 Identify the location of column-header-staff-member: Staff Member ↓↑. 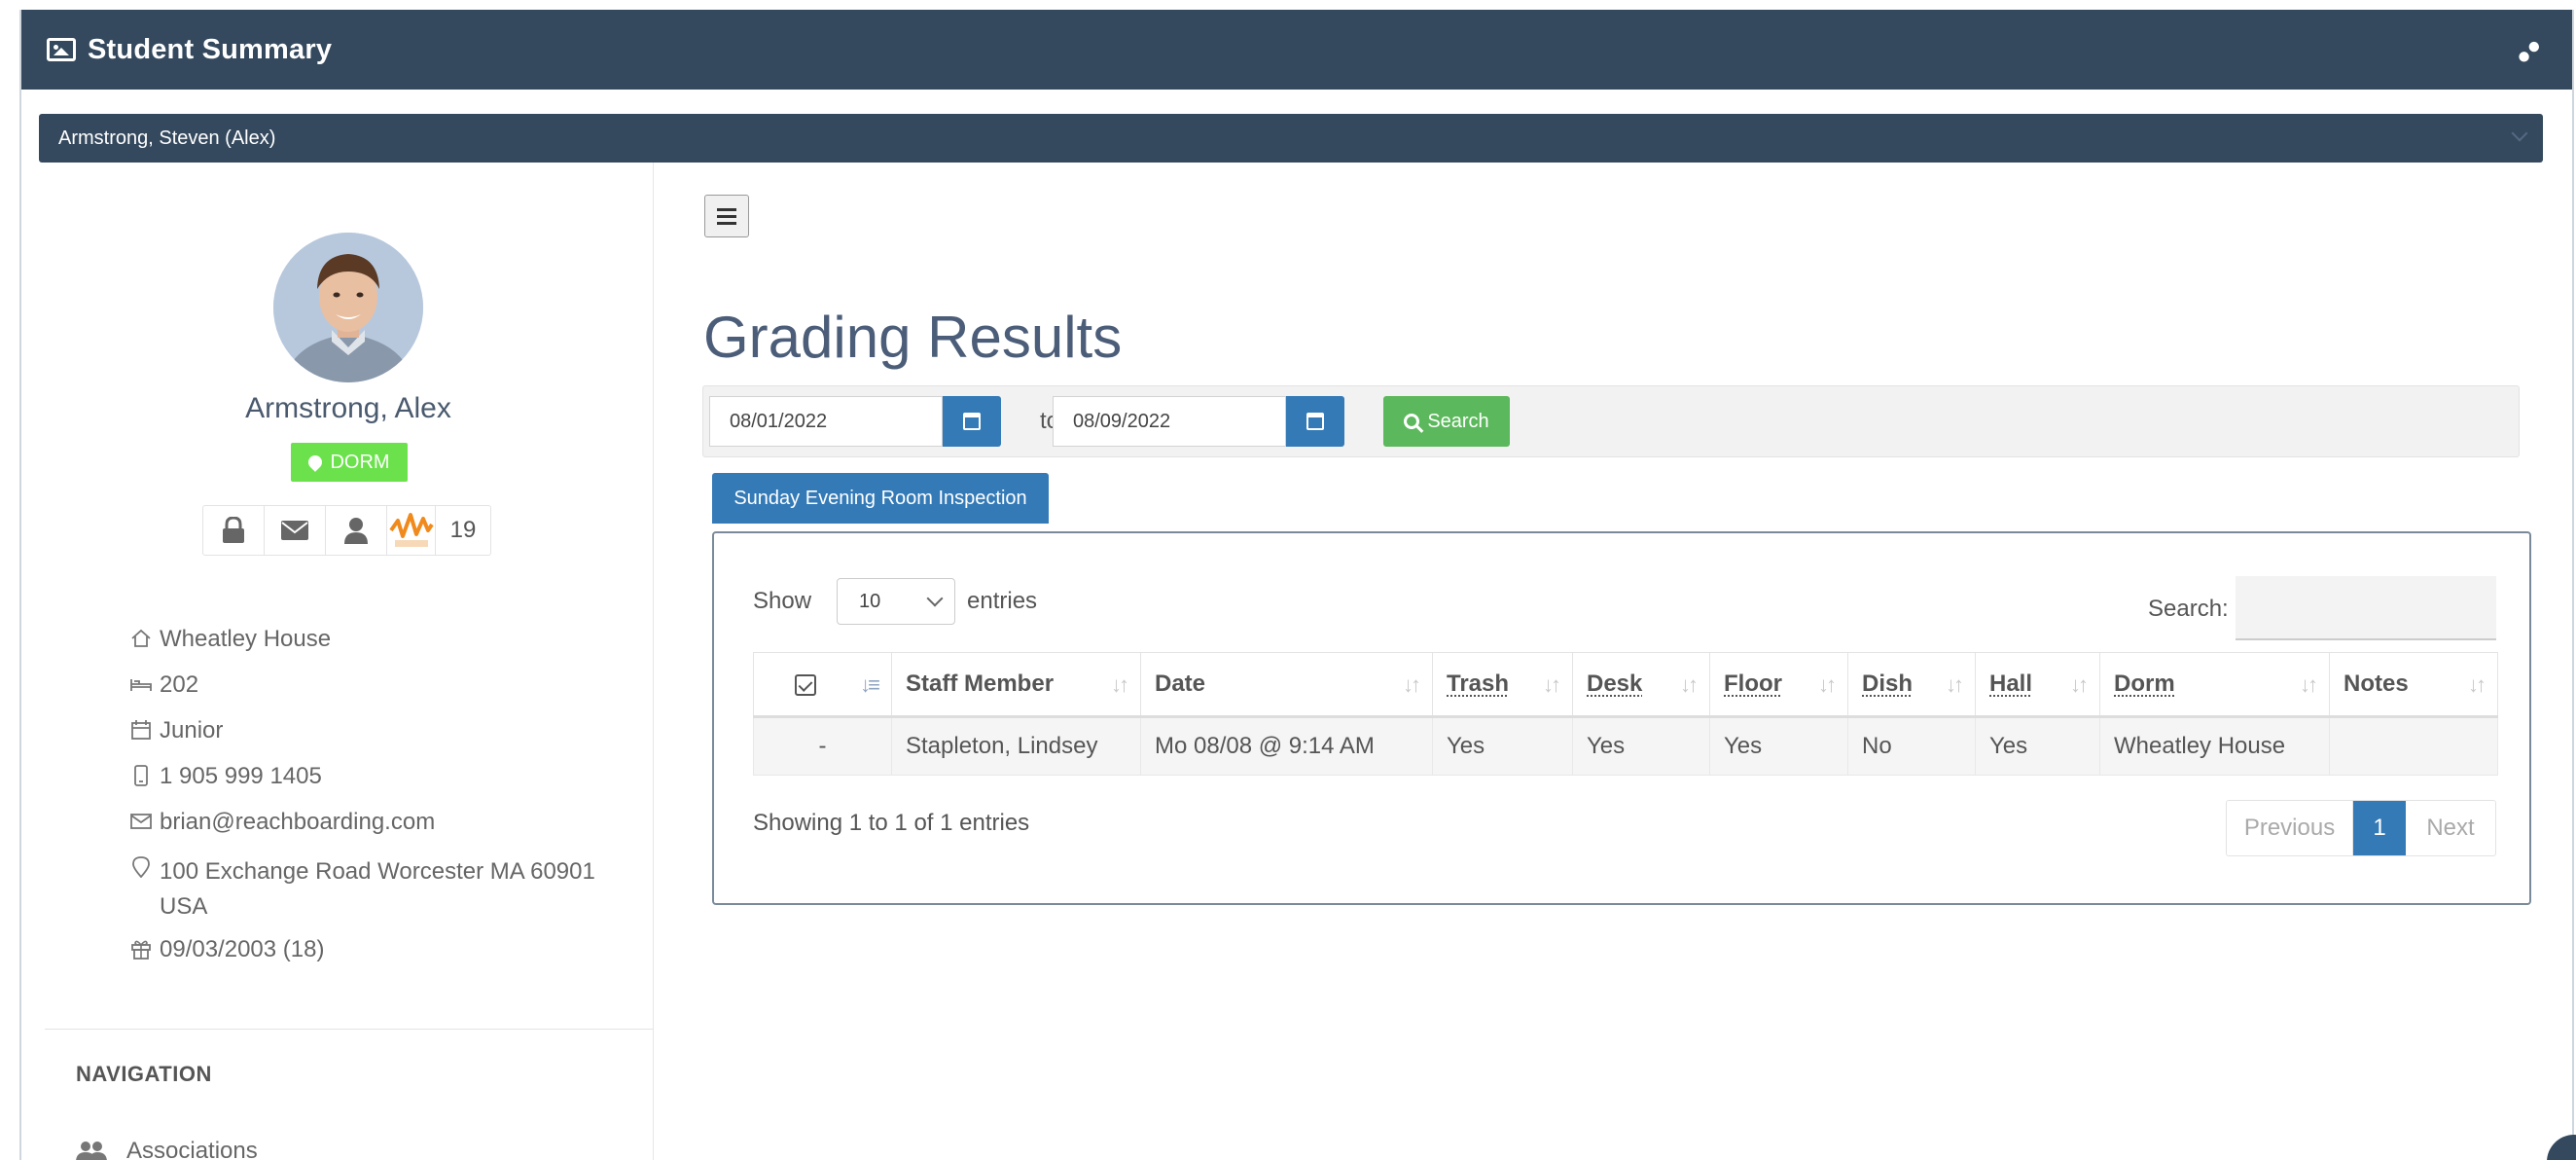
(1016, 685).